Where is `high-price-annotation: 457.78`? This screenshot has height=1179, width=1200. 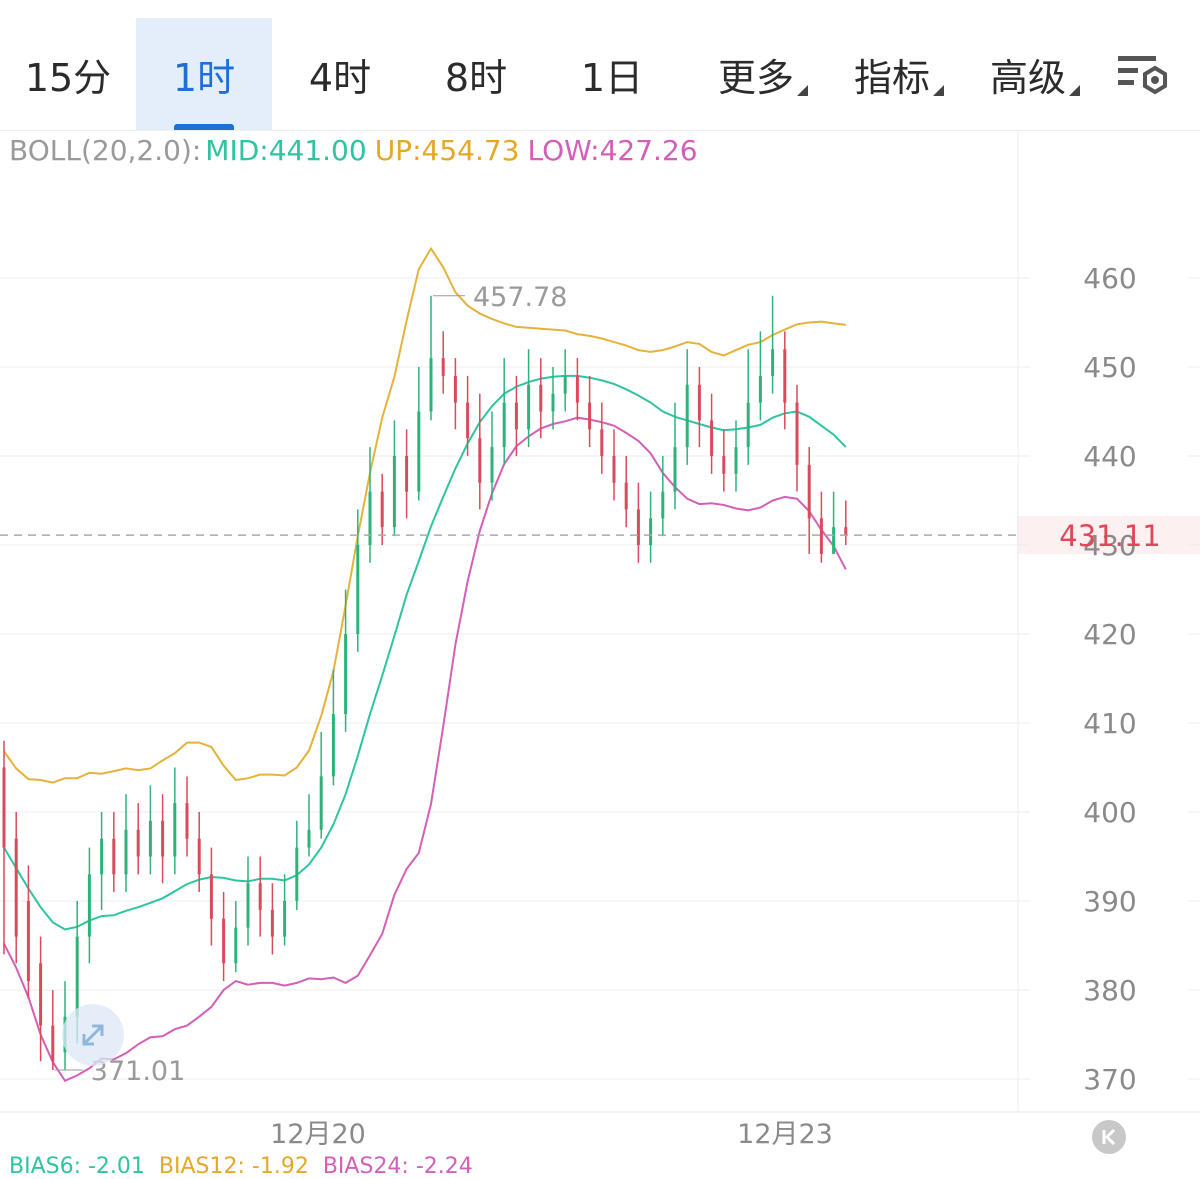
high-price-annotation: 457.78 is located at coordinates (520, 297).